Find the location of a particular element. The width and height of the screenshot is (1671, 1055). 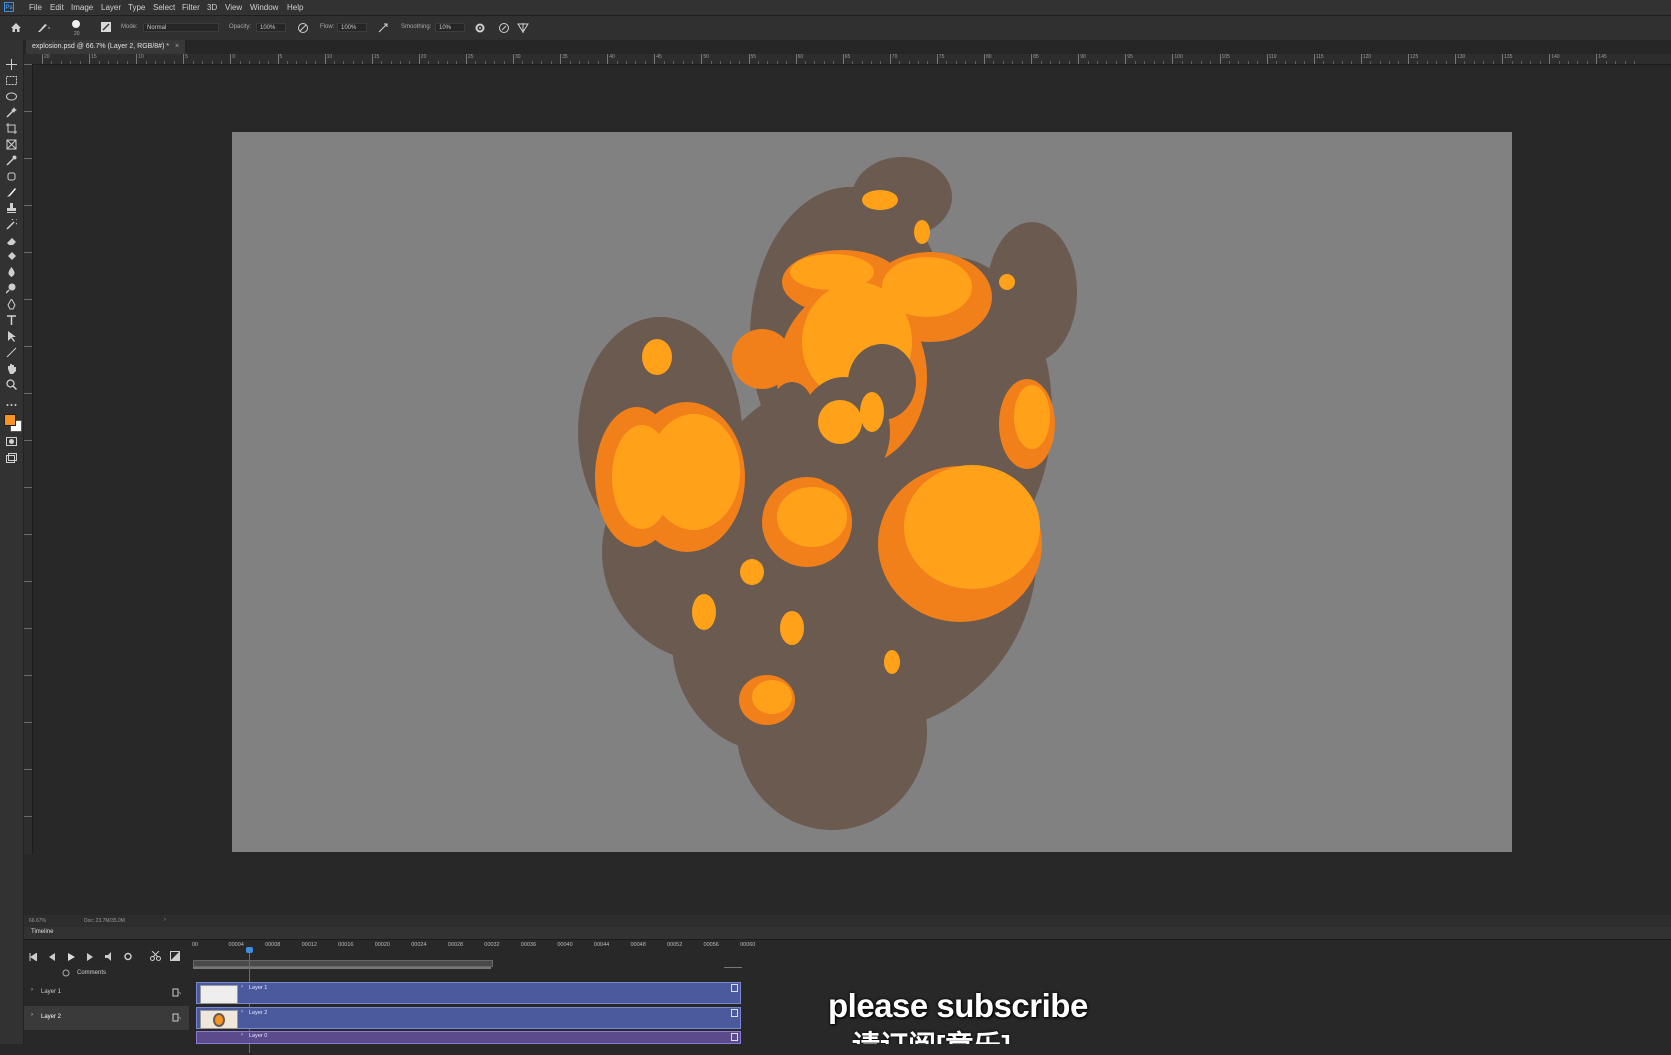

menu-filter: Filter is located at coordinates (191, 7).